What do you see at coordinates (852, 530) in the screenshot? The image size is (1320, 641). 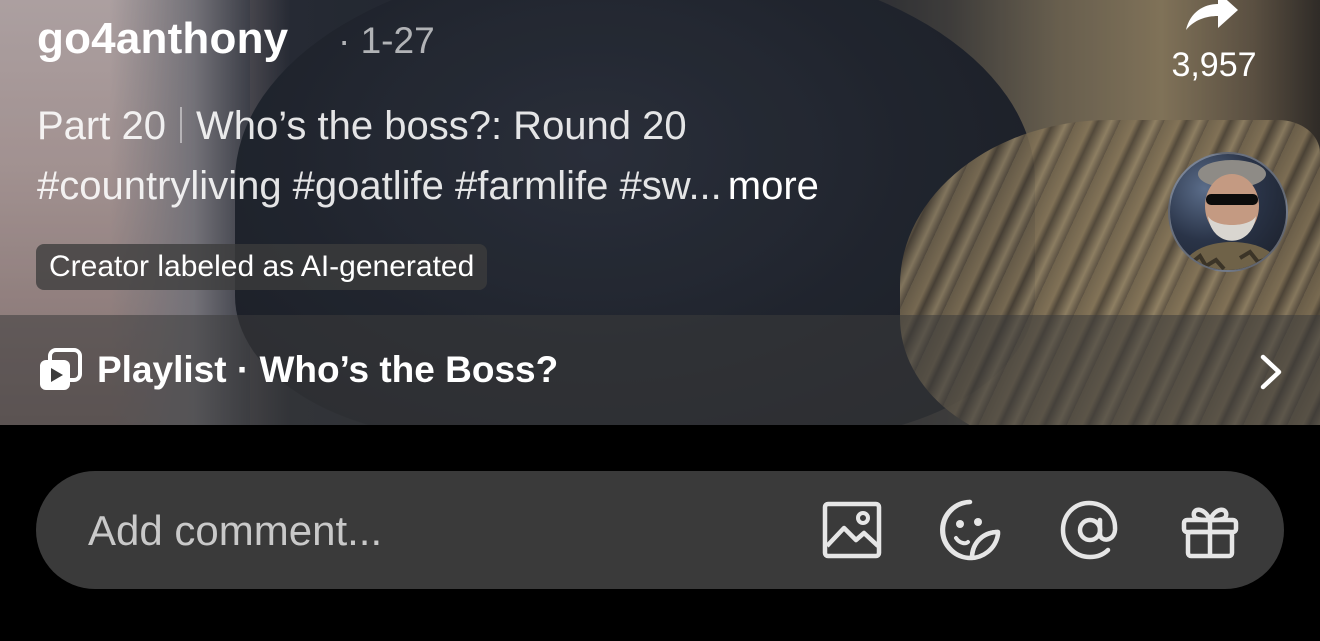 I see `image-icon` at bounding box center [852, 530].